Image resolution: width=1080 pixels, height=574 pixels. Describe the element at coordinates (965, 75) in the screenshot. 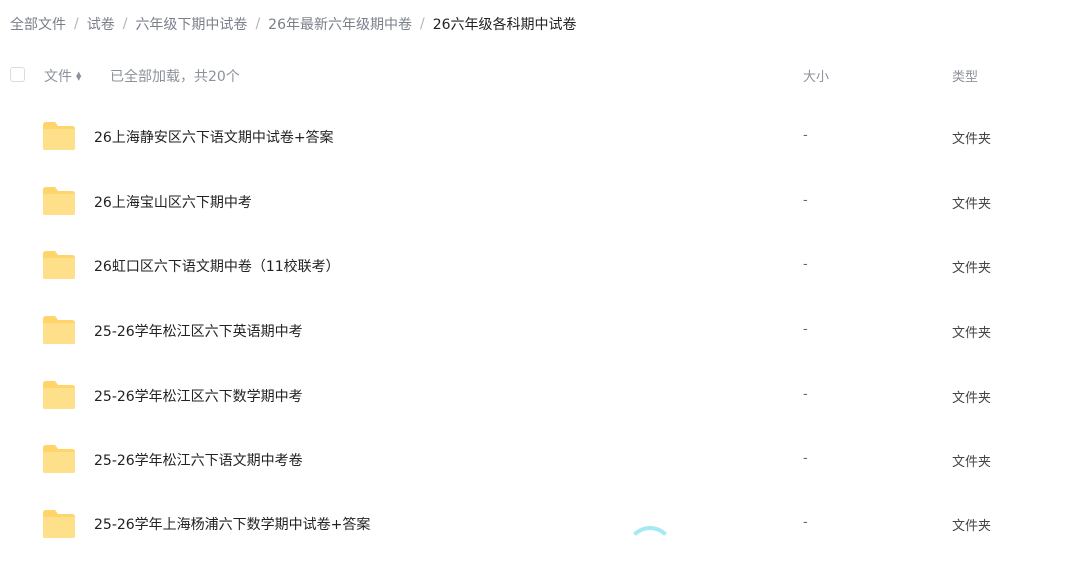

I see `type-column-header: 类型` at that location.